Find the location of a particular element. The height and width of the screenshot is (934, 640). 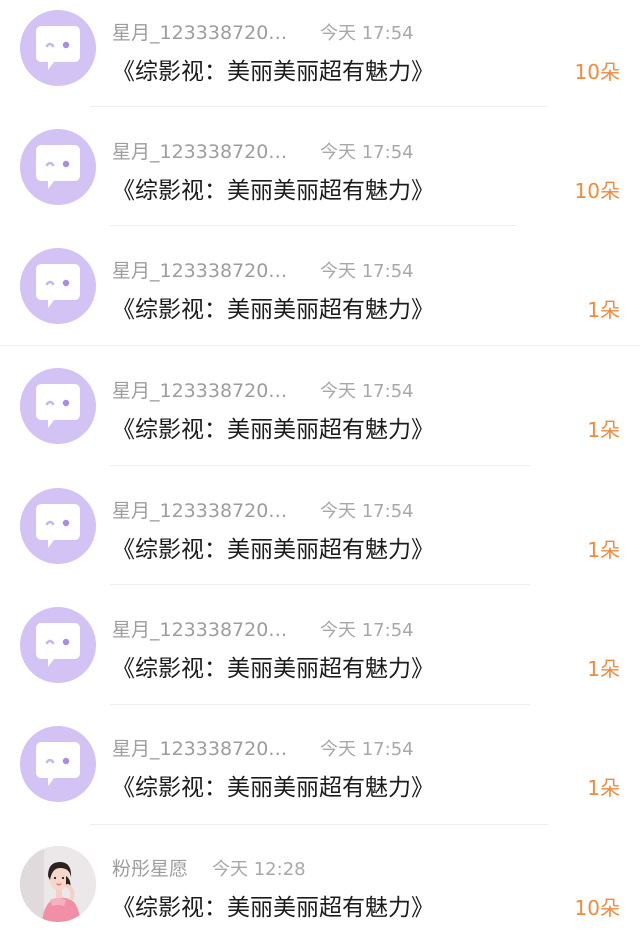

username: 粉彤星愿 is located at coordinates (150, 867).